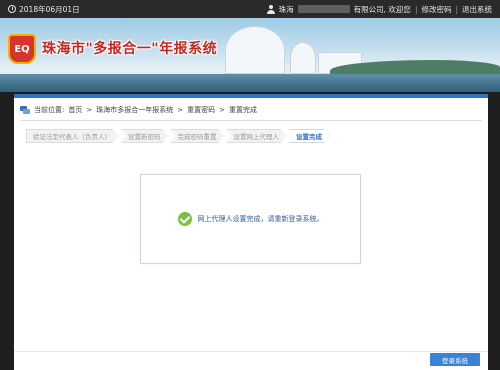  Describe the element at coordinates (309, 136) in the screenshot. I see `step-setup-complete: 设置完成` at that location.